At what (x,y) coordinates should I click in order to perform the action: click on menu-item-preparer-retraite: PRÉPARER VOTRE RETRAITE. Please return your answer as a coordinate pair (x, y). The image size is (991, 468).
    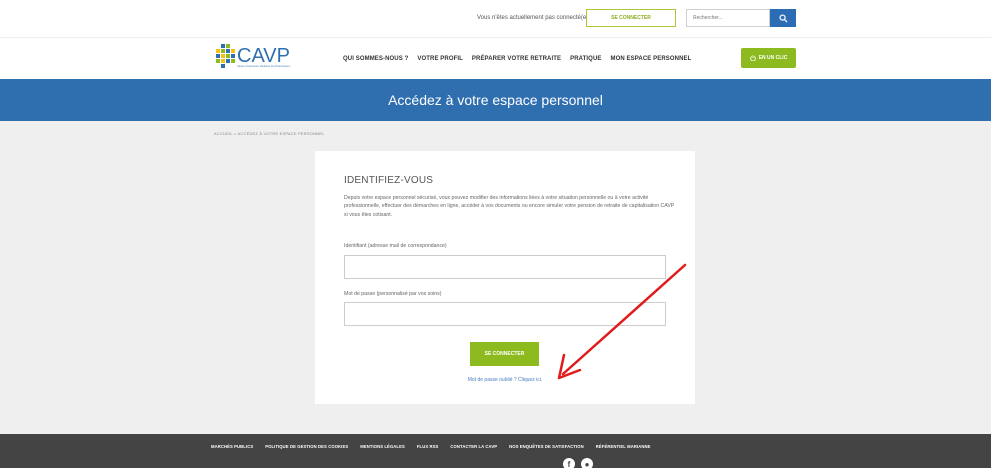
    Looking at the image, I should click on (516, 59).